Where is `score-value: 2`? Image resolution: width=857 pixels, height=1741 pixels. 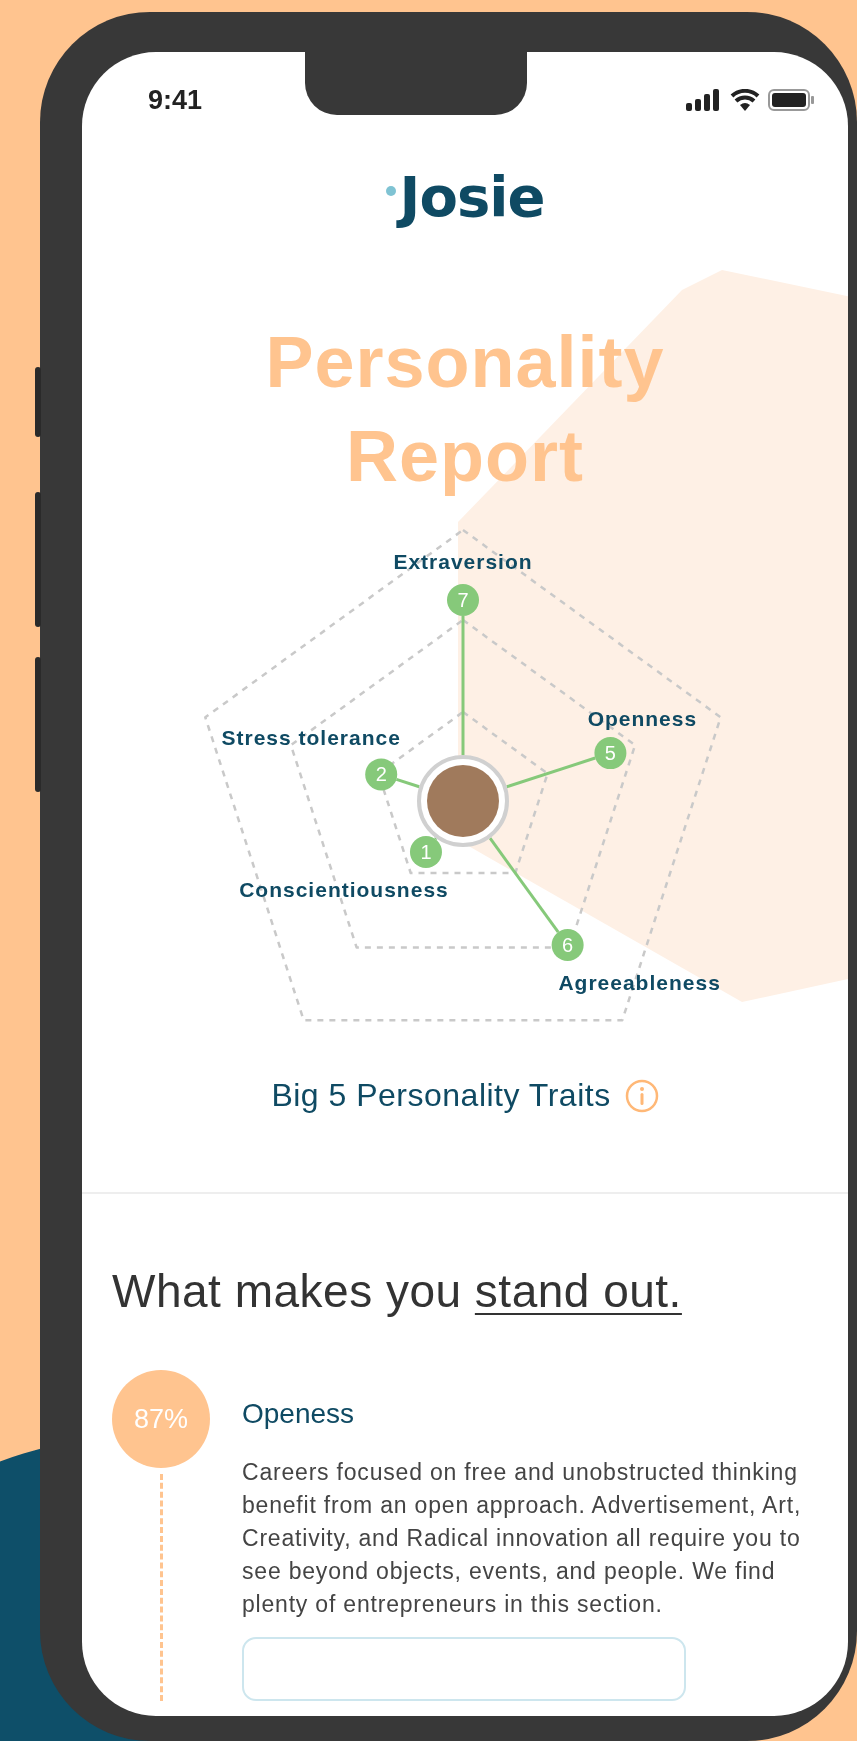
score-value: 2 is located at coordinates (381, 774).